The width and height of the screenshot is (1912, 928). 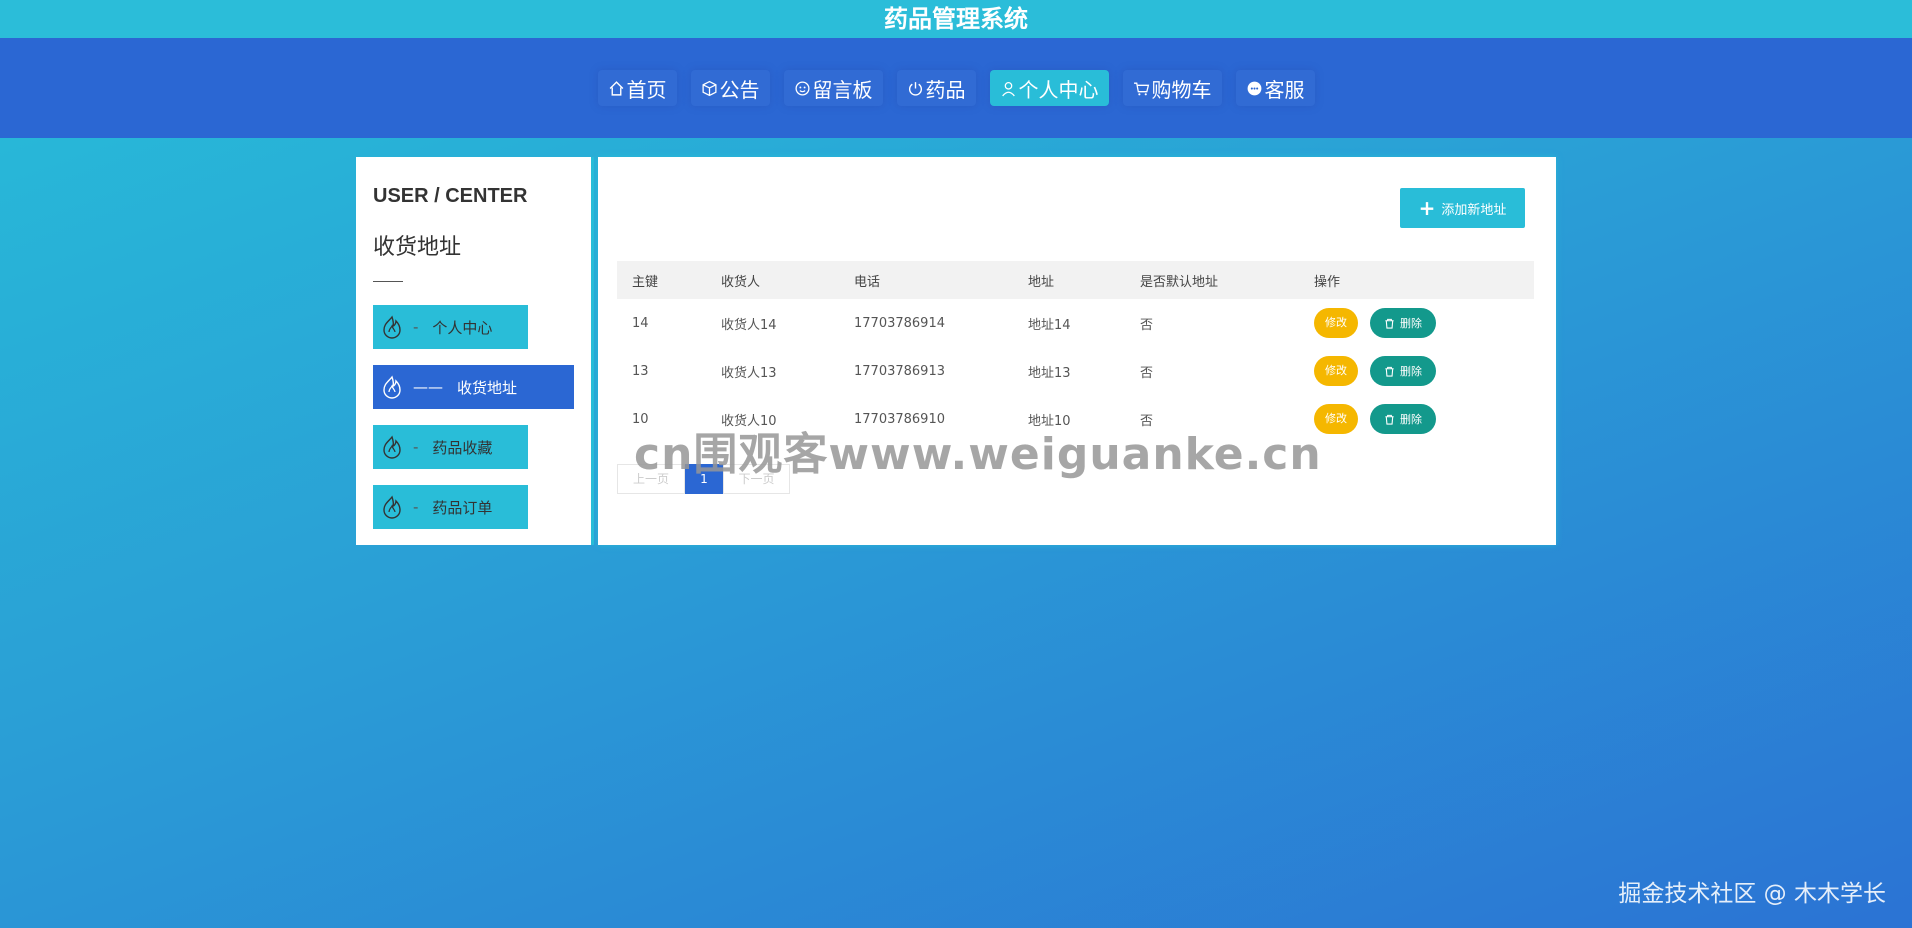 I want to click on menu-label: 药品订单, so click(x=462, y=507).